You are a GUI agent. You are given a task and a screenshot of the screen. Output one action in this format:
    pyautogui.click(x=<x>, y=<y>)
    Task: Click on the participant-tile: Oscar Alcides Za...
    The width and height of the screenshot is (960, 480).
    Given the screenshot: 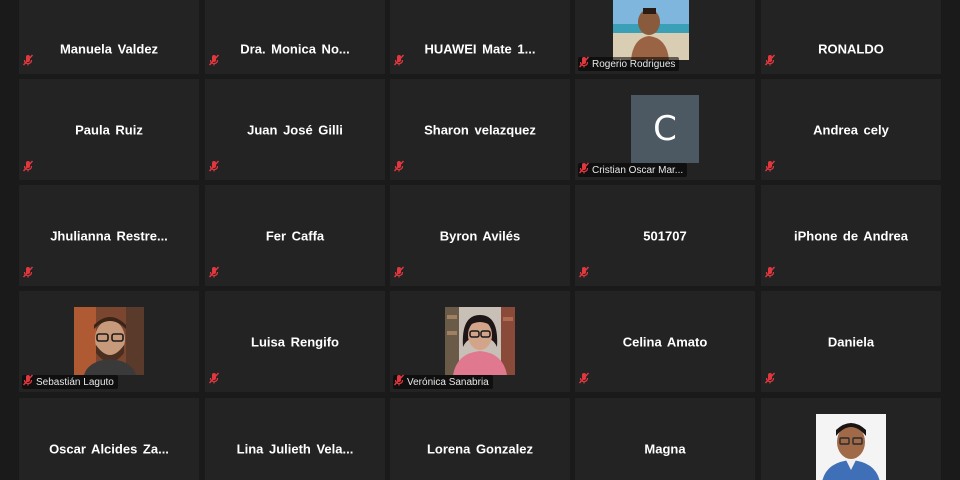 What is the action you would take?
    pyautogui.click(x=109, y=439)
    